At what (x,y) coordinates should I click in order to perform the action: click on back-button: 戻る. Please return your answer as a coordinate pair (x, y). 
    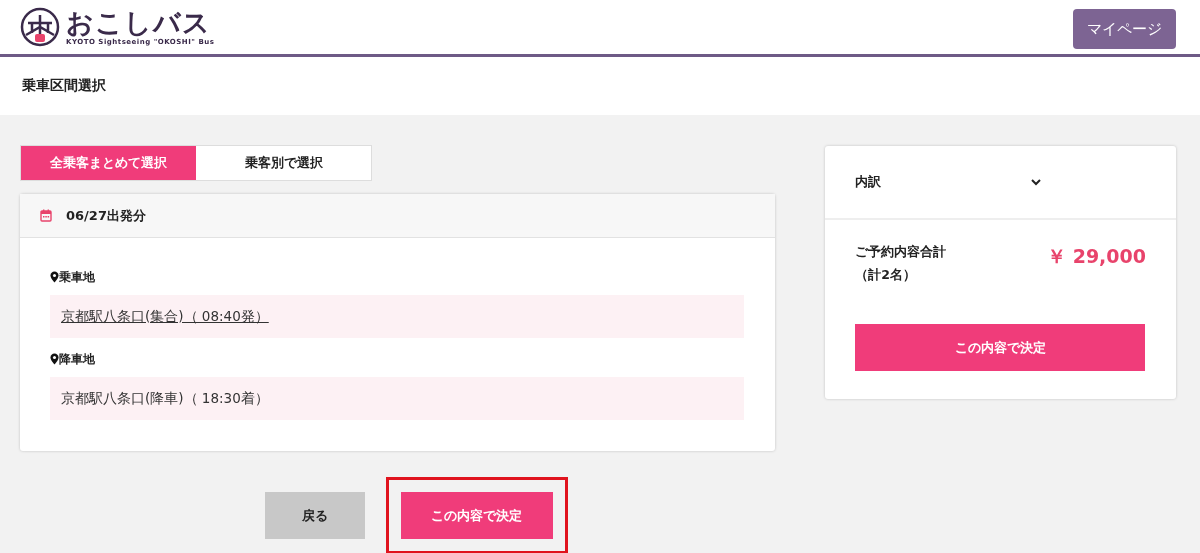
    Looking at the image, I should click on (314, 515).